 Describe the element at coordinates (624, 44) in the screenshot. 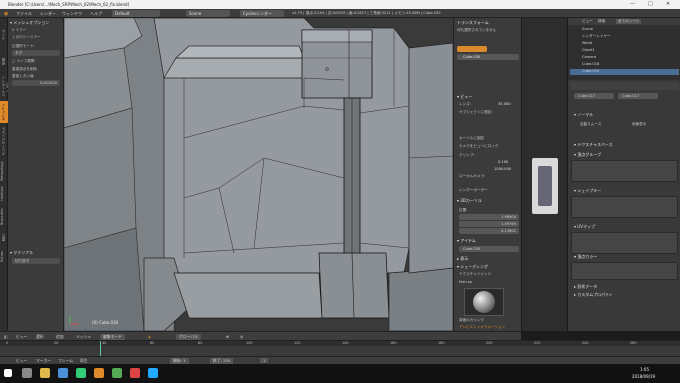

I see `outliner-row-world: World` at that location.